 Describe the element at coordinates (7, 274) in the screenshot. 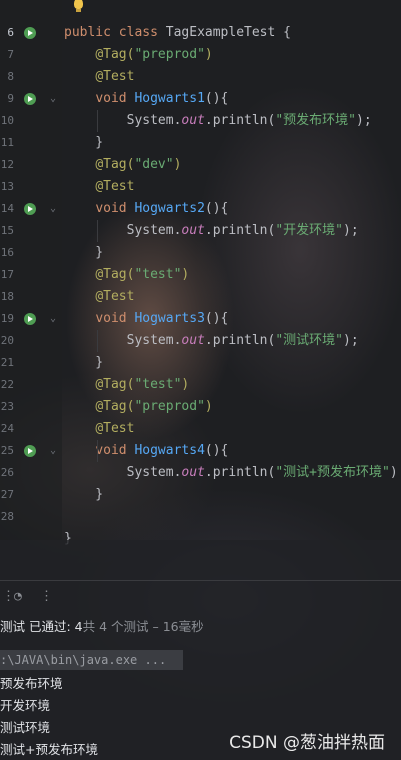

I see `line-number: 17` at that location.